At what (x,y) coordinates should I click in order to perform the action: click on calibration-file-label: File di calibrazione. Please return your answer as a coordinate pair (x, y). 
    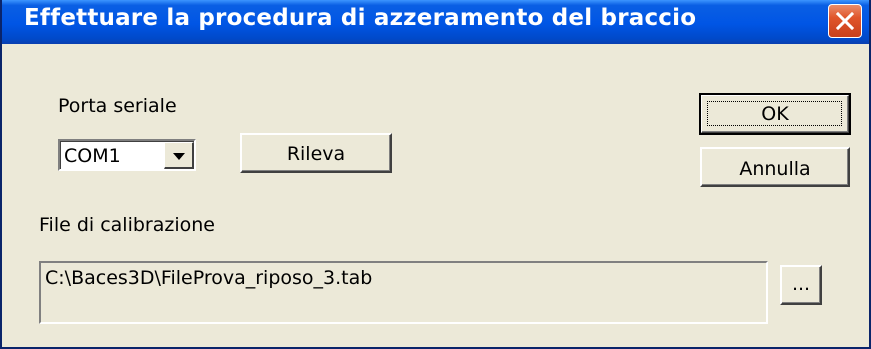
    Looking at the image, I should click on (127, 225).